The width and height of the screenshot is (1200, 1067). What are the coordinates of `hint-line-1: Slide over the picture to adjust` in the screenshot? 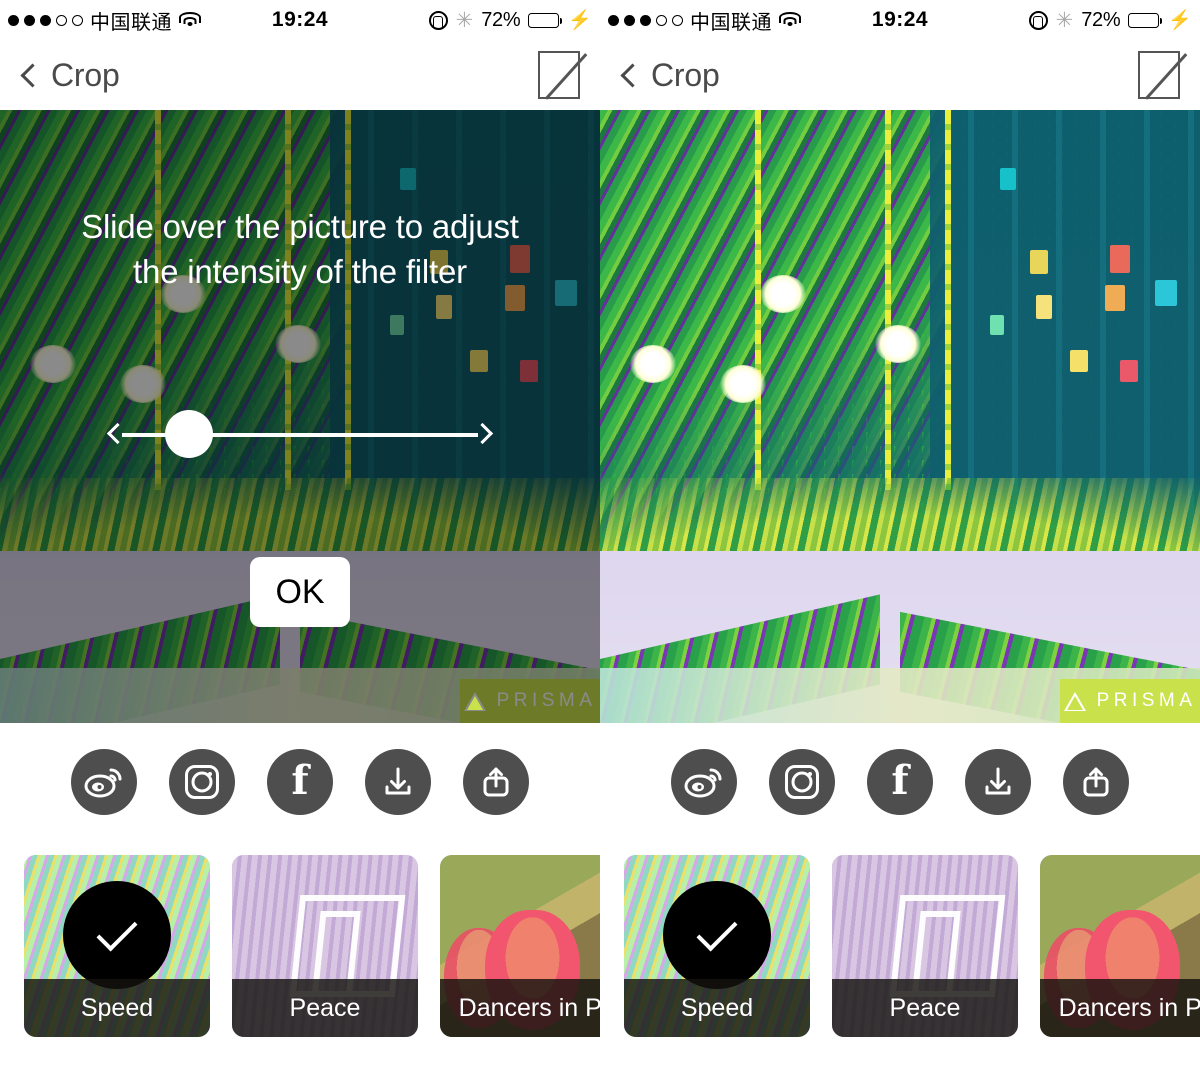 It's located at (300, 226).